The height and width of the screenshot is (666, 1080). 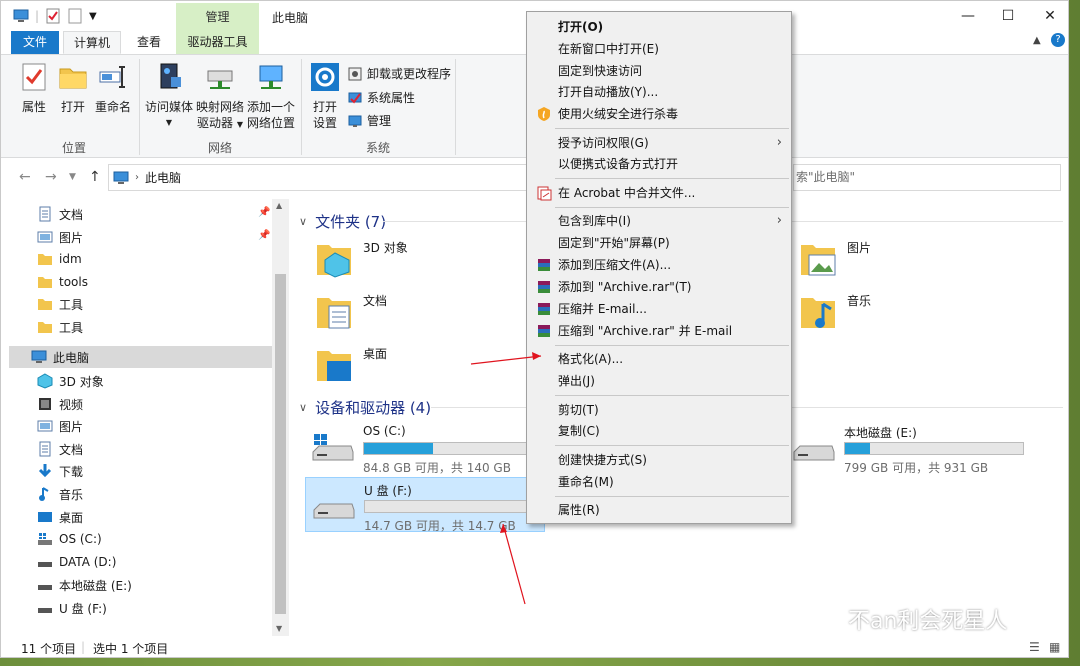 I want to click on annotation-arrows, so click(x=506, y=478).